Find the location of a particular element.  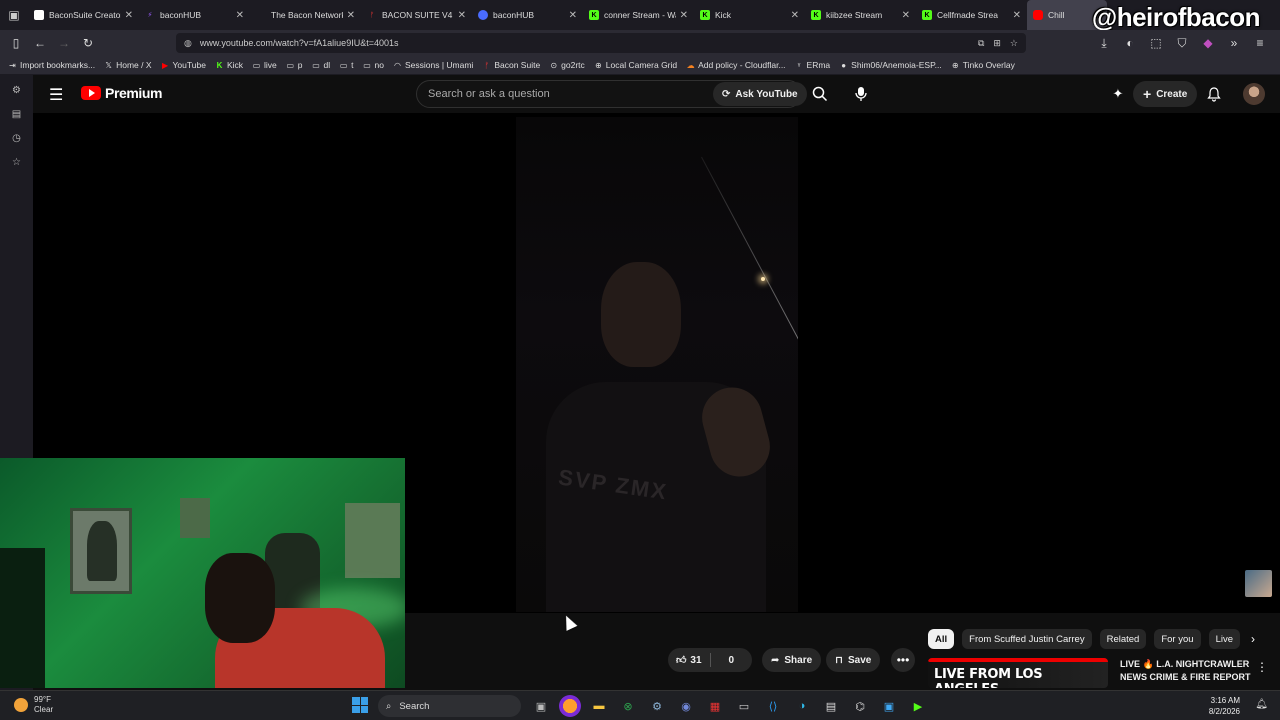

puzzle-icon: ⬚ is located at coordinates (1156, 43).